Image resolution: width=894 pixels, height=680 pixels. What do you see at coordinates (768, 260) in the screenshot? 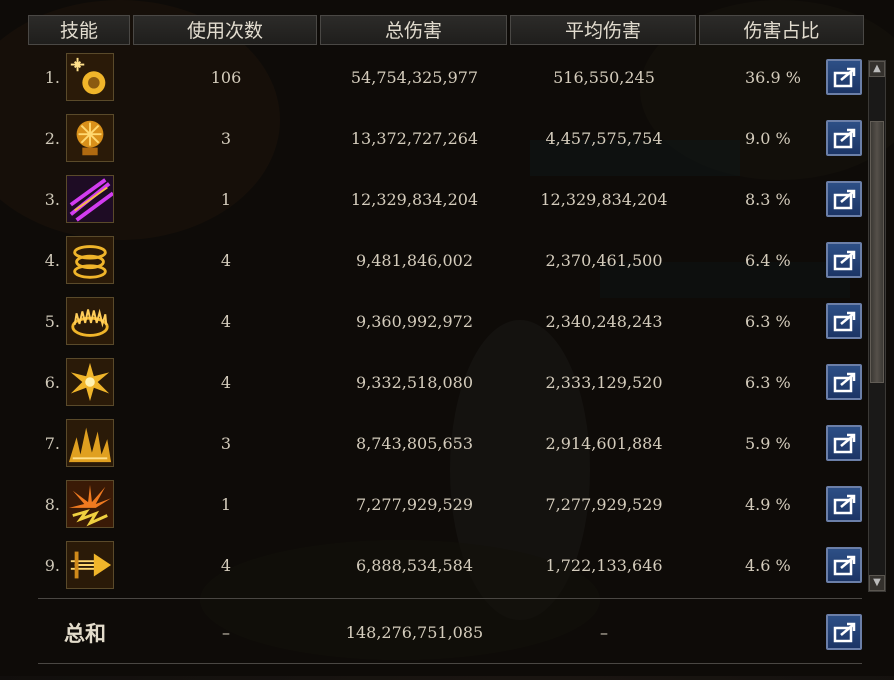
I see `damage-share: 6.4 %` at bounding box center [768, 260].